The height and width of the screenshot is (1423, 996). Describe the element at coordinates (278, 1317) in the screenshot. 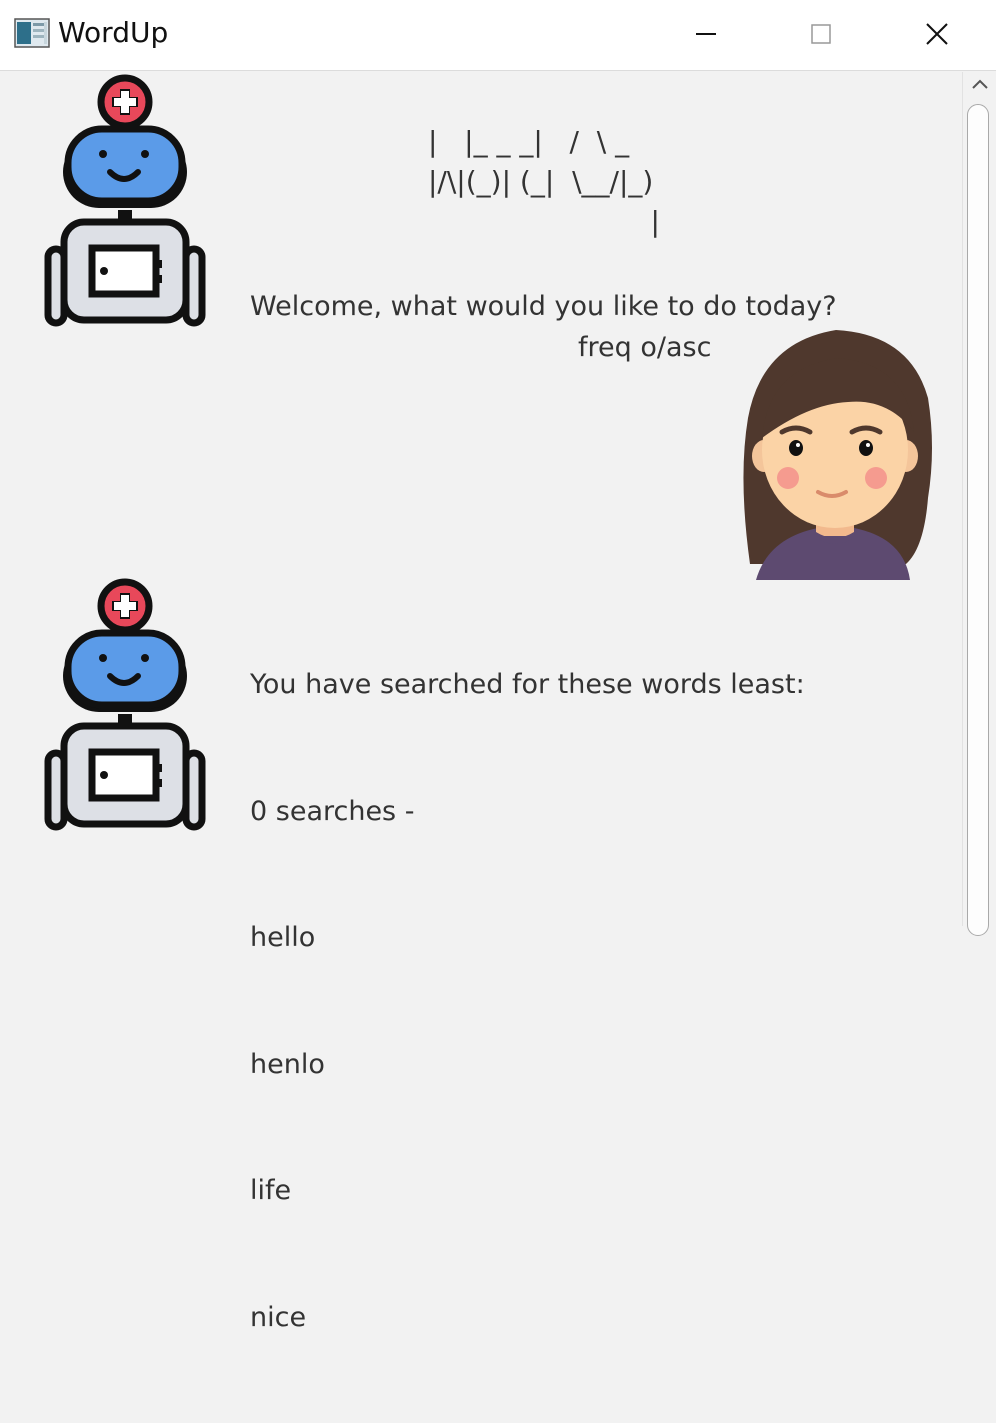

I see `message-line: nice` at that location.